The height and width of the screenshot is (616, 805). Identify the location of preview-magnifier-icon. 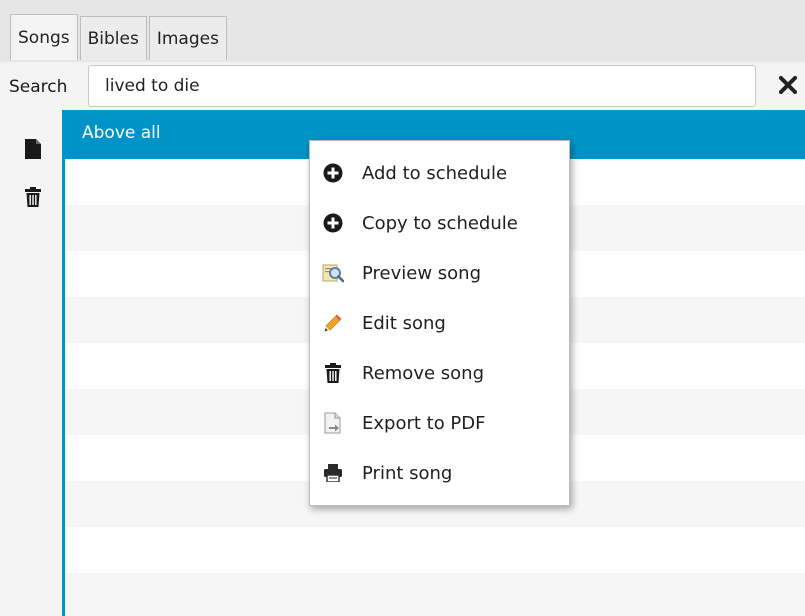
(333, 273).